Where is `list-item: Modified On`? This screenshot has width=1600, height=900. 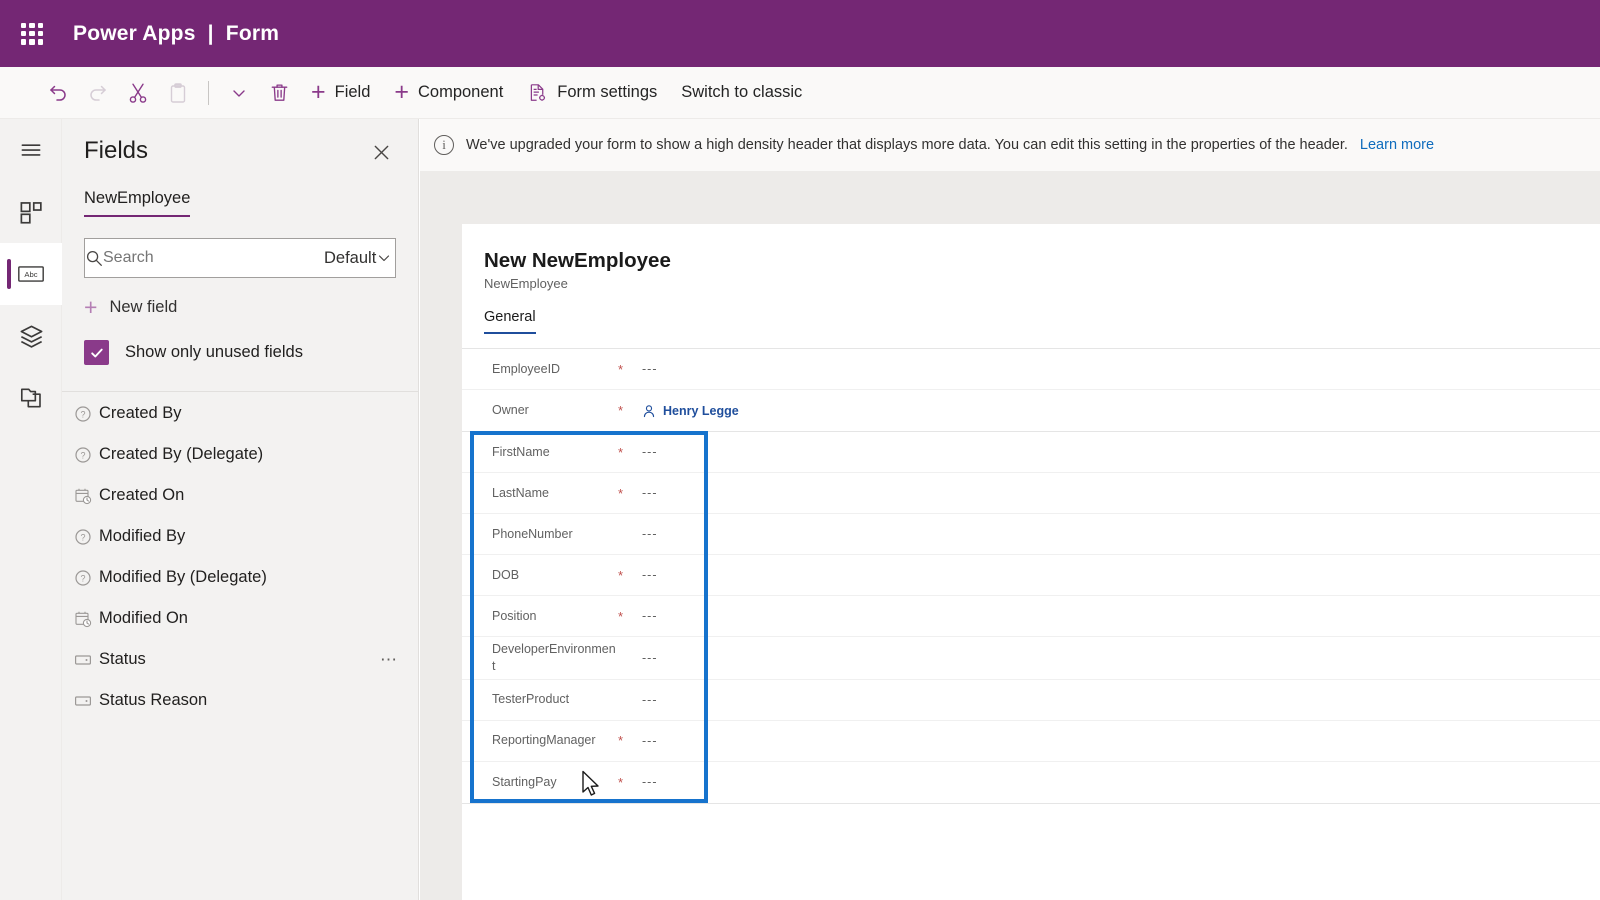 list-item: Modified On is located at coordinates (240, 618).